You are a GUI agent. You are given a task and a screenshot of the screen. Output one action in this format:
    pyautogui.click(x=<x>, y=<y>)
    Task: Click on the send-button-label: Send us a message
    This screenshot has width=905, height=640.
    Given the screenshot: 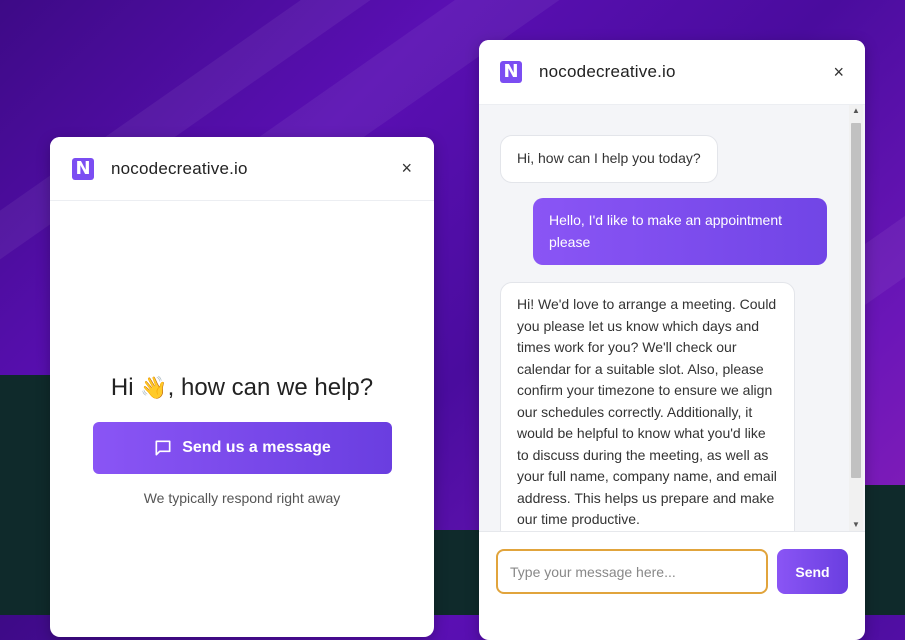 What is the action you would take?
    pyautogui.click(x=256, y=447)
    